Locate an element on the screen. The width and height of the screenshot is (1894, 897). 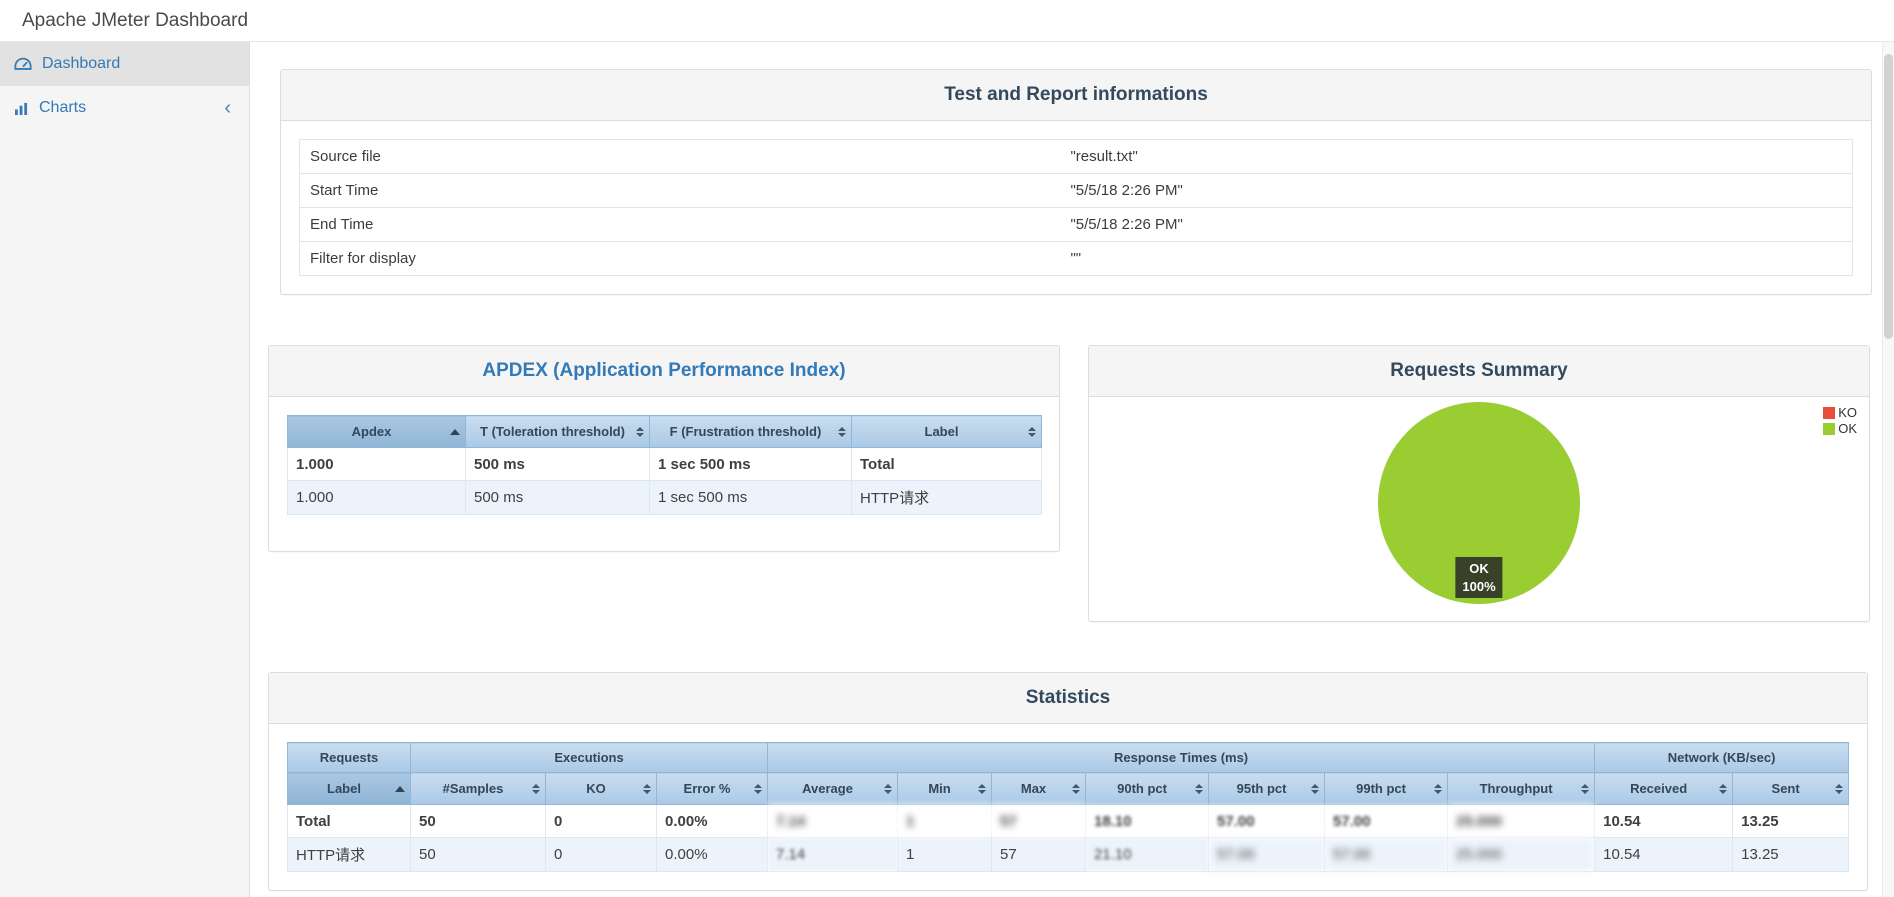
cell: 500 ms is located at coordinates (557, 464).